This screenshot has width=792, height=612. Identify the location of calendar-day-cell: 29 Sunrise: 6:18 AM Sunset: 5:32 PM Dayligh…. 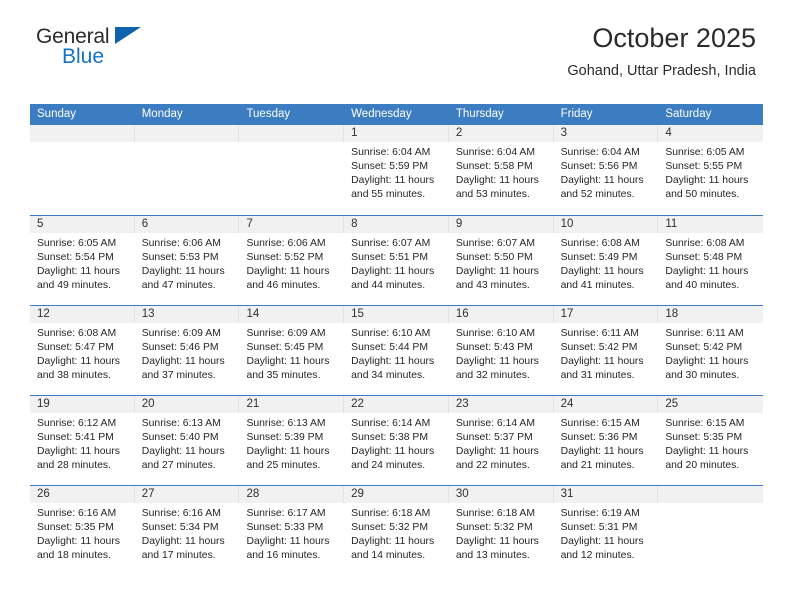
(396, 530).